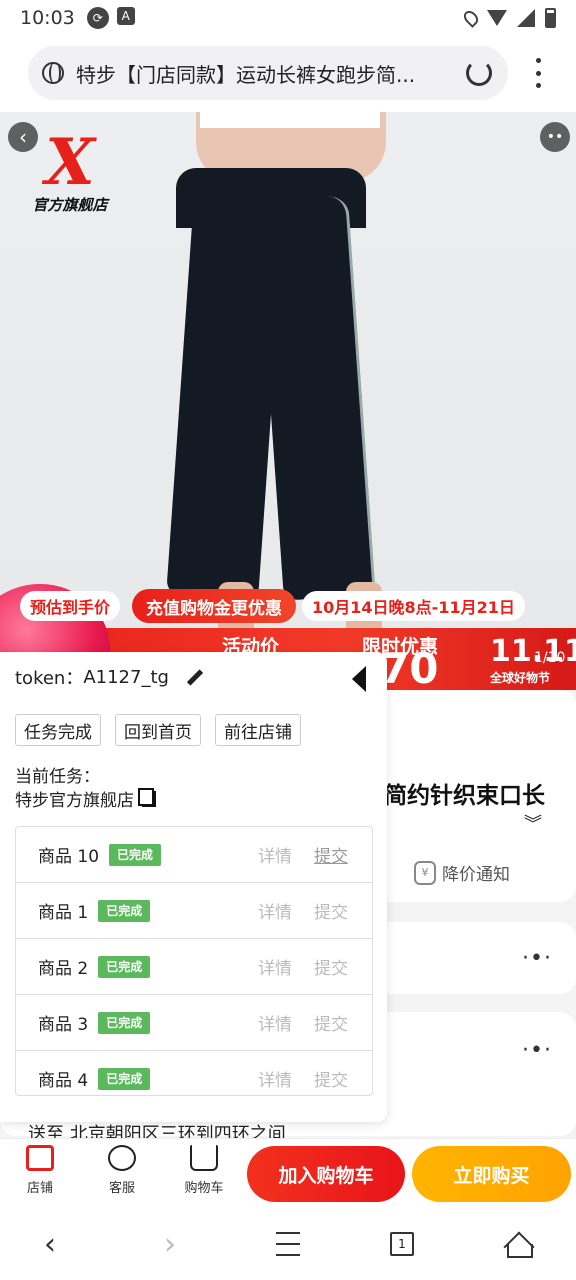 Image resolution: width=576 pixels, height=1280 pixels. Describe the element at coordinates (97, 18) in the screenshot. I see `sync-icon: ⟳` at that location.